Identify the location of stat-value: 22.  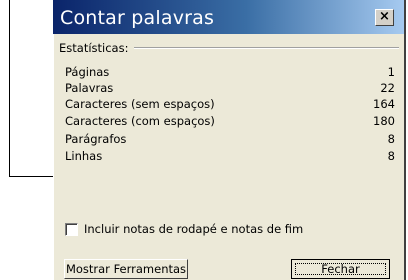
(387, 88).